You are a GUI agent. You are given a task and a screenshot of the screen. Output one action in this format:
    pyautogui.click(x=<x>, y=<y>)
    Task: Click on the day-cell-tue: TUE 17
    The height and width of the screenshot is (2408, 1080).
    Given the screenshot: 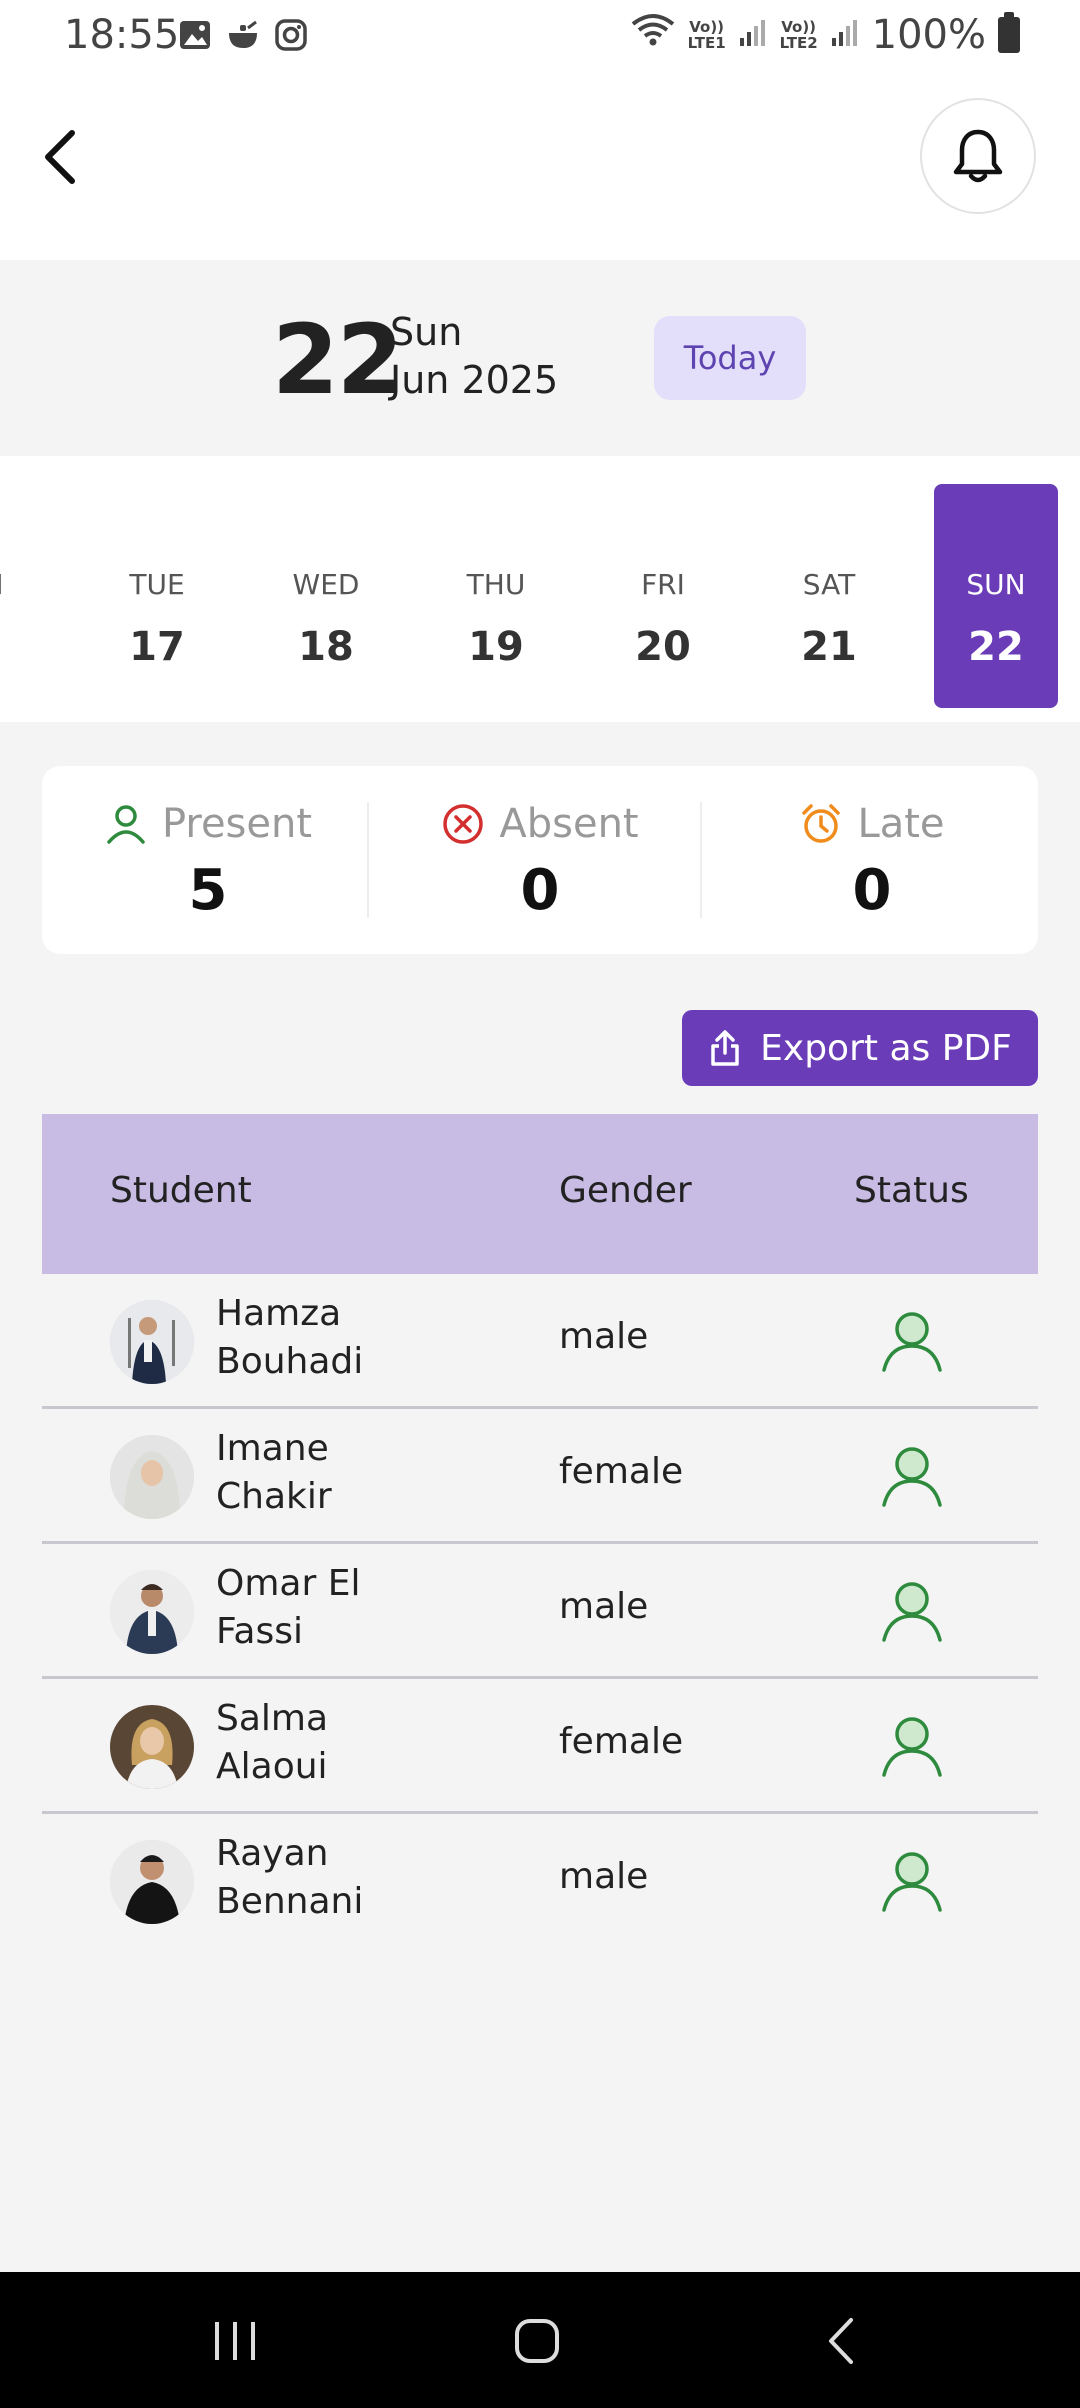 What is the action you would take?
    pyautogui.click(x=157, y=596)
    